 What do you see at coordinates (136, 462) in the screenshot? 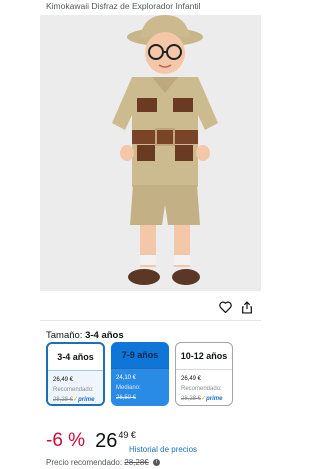
I see `recommended-price-value: 28,28€` at bounding box center [136, 462].